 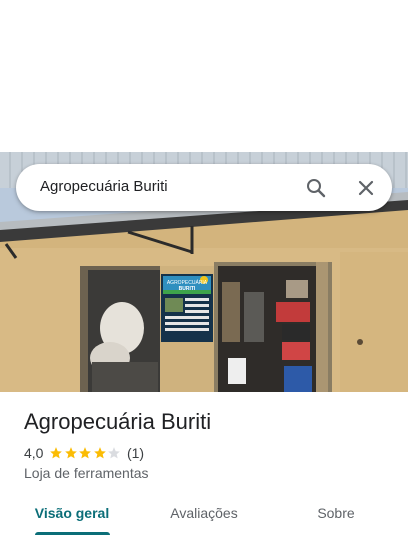 I want to click on search-icon, so click(x=316, y=188).